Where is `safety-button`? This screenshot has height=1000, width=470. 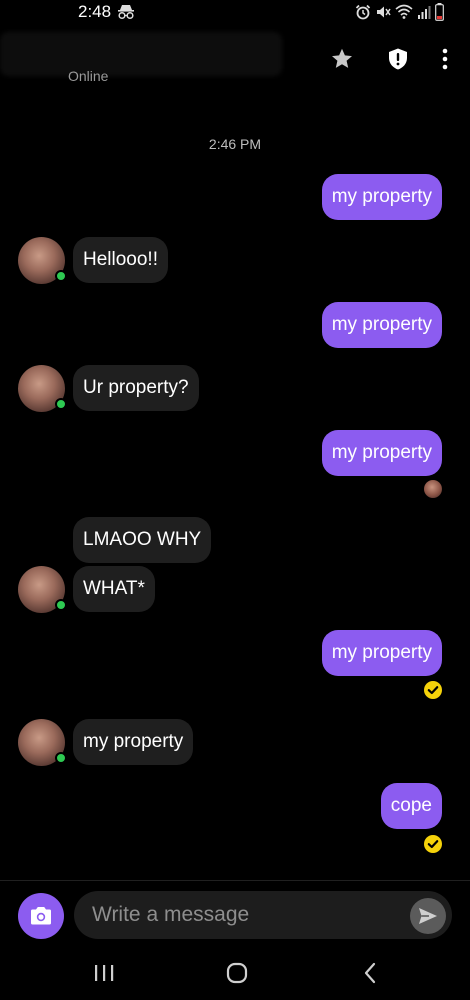
safety-button is located at coordinates (398, 59).